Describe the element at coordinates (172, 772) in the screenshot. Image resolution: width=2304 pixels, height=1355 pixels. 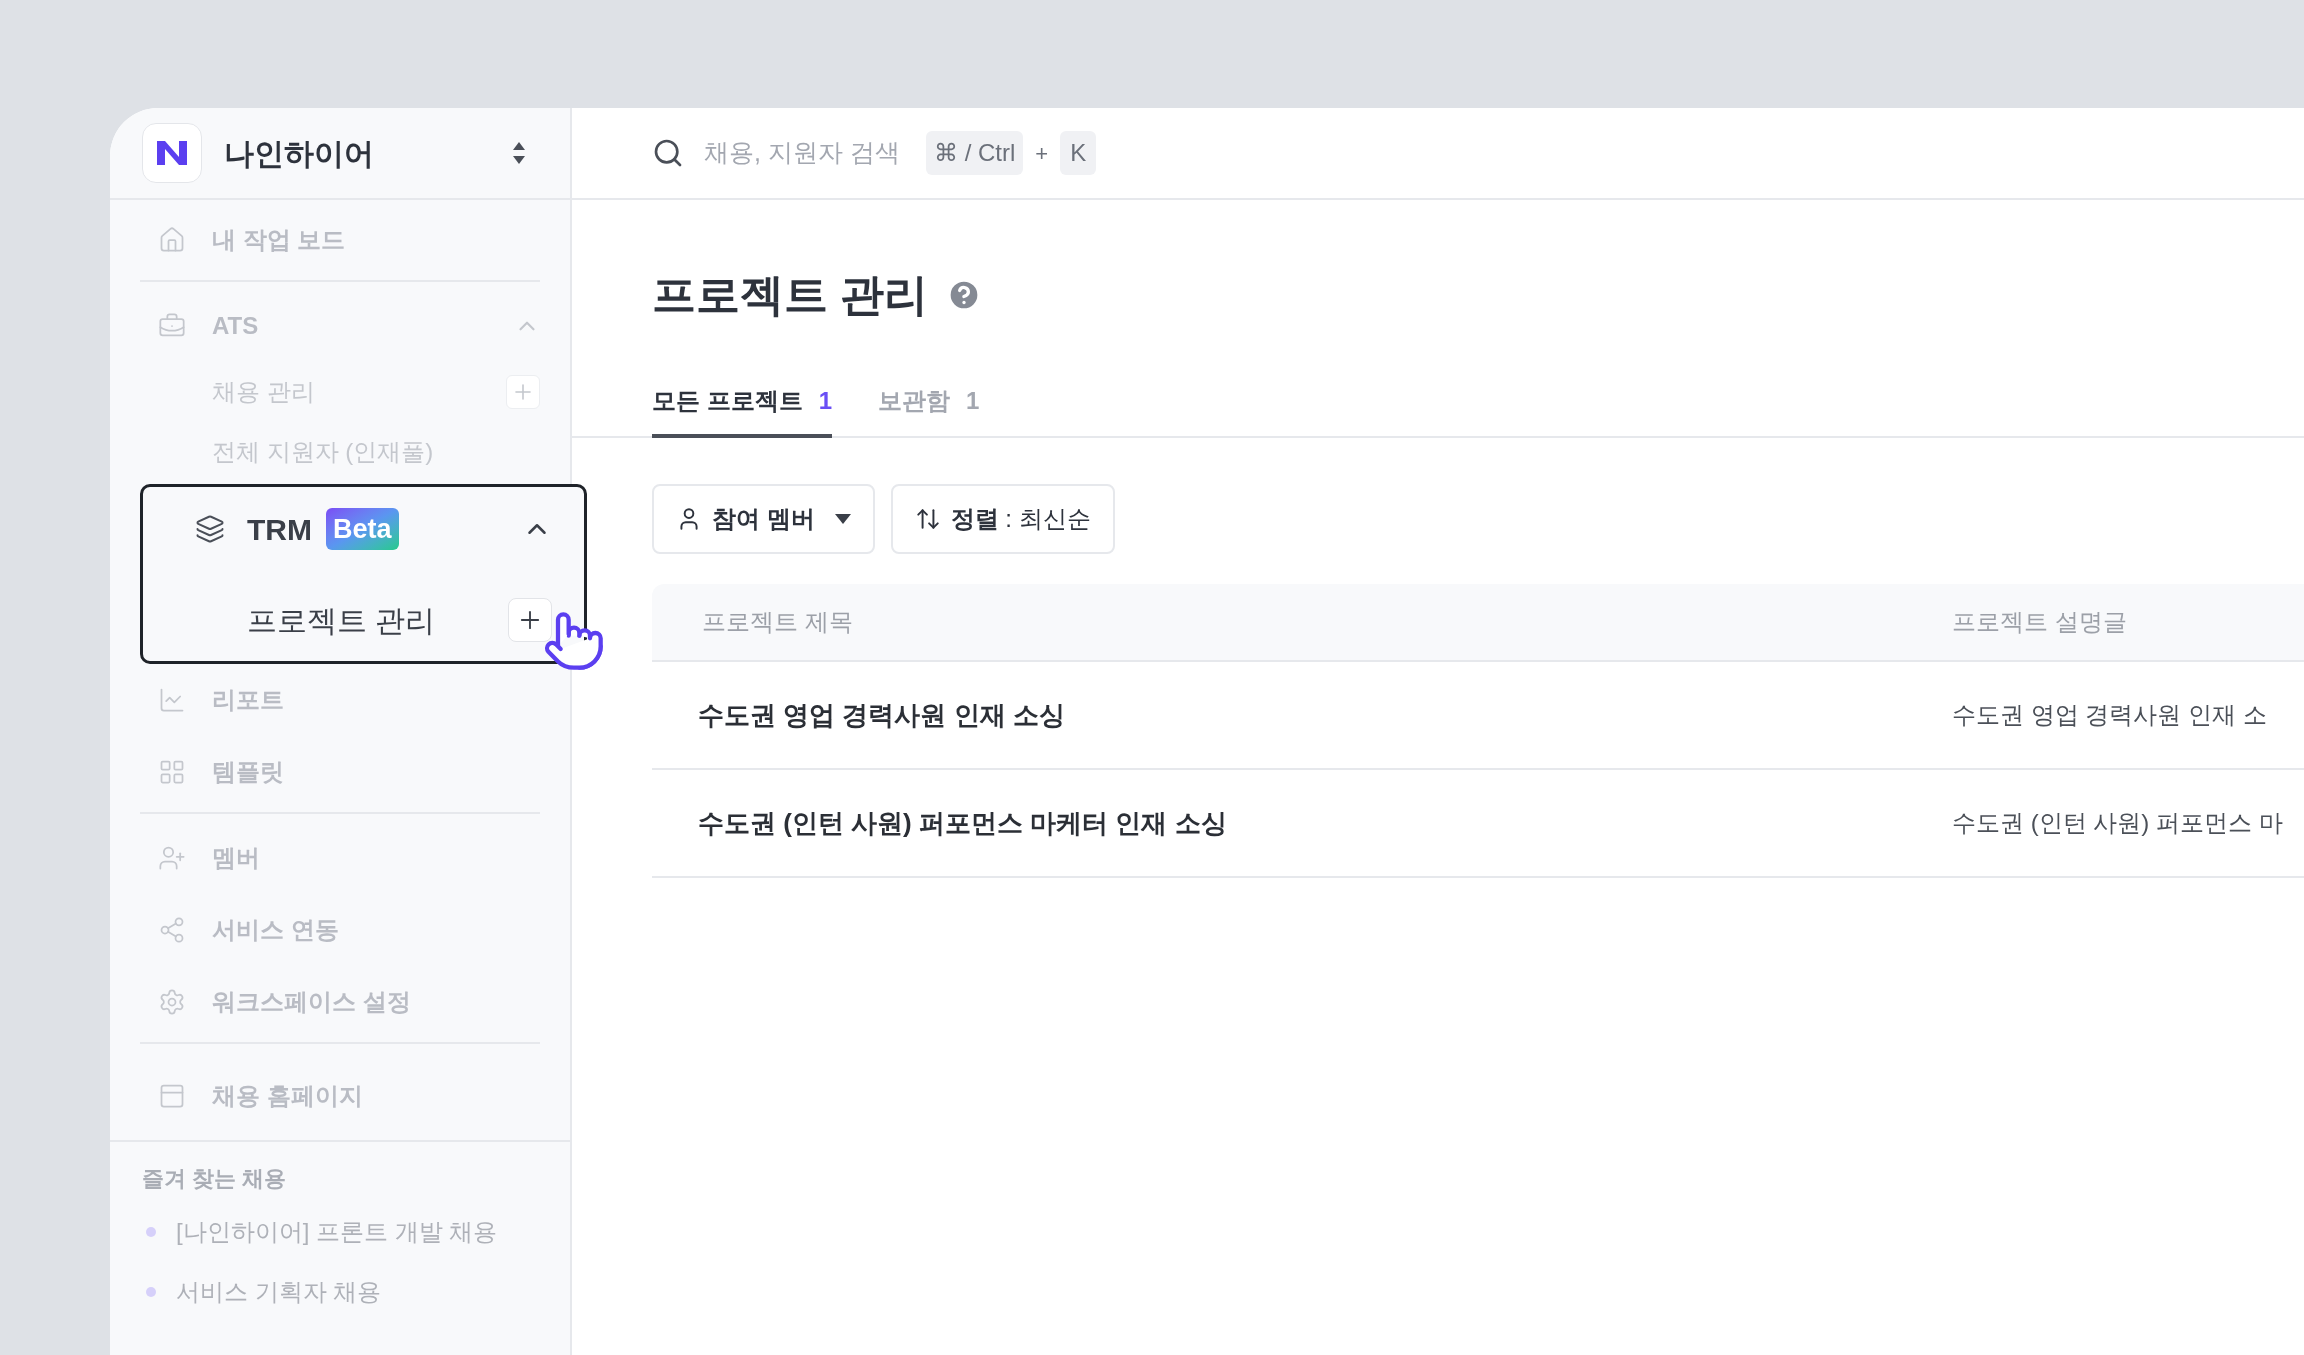
I see `grid-icon` at that location.